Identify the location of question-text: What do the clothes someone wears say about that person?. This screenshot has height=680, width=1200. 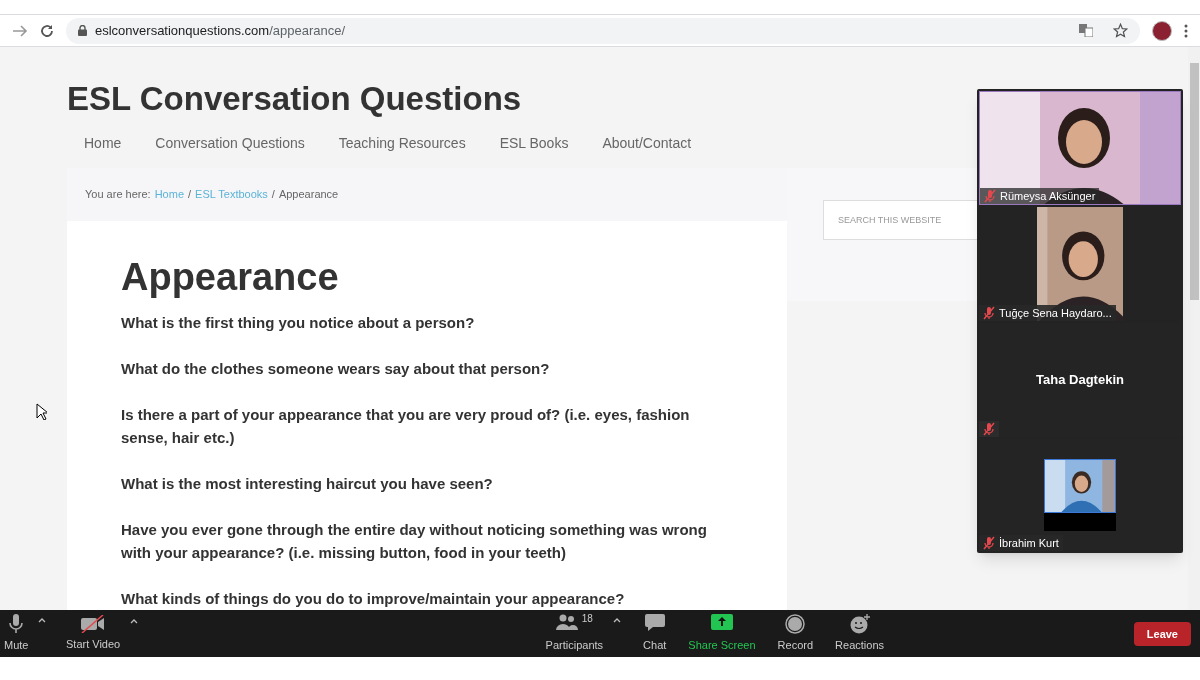
(336, 369).